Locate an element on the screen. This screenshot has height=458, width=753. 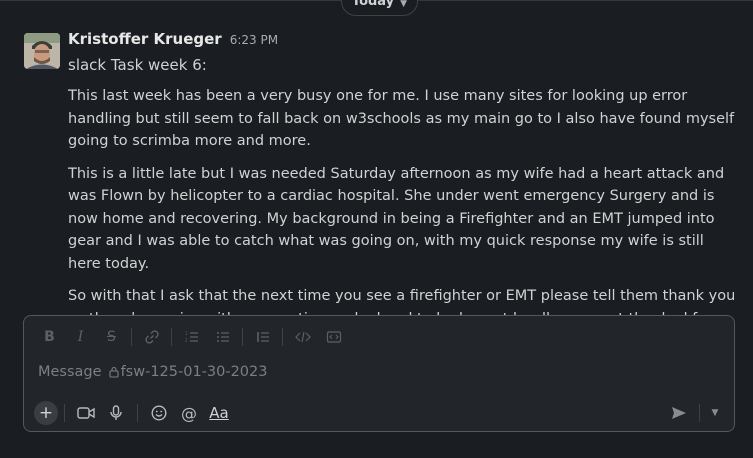
formatting-toggle-label: Aa is located at coordinates (219, 413).